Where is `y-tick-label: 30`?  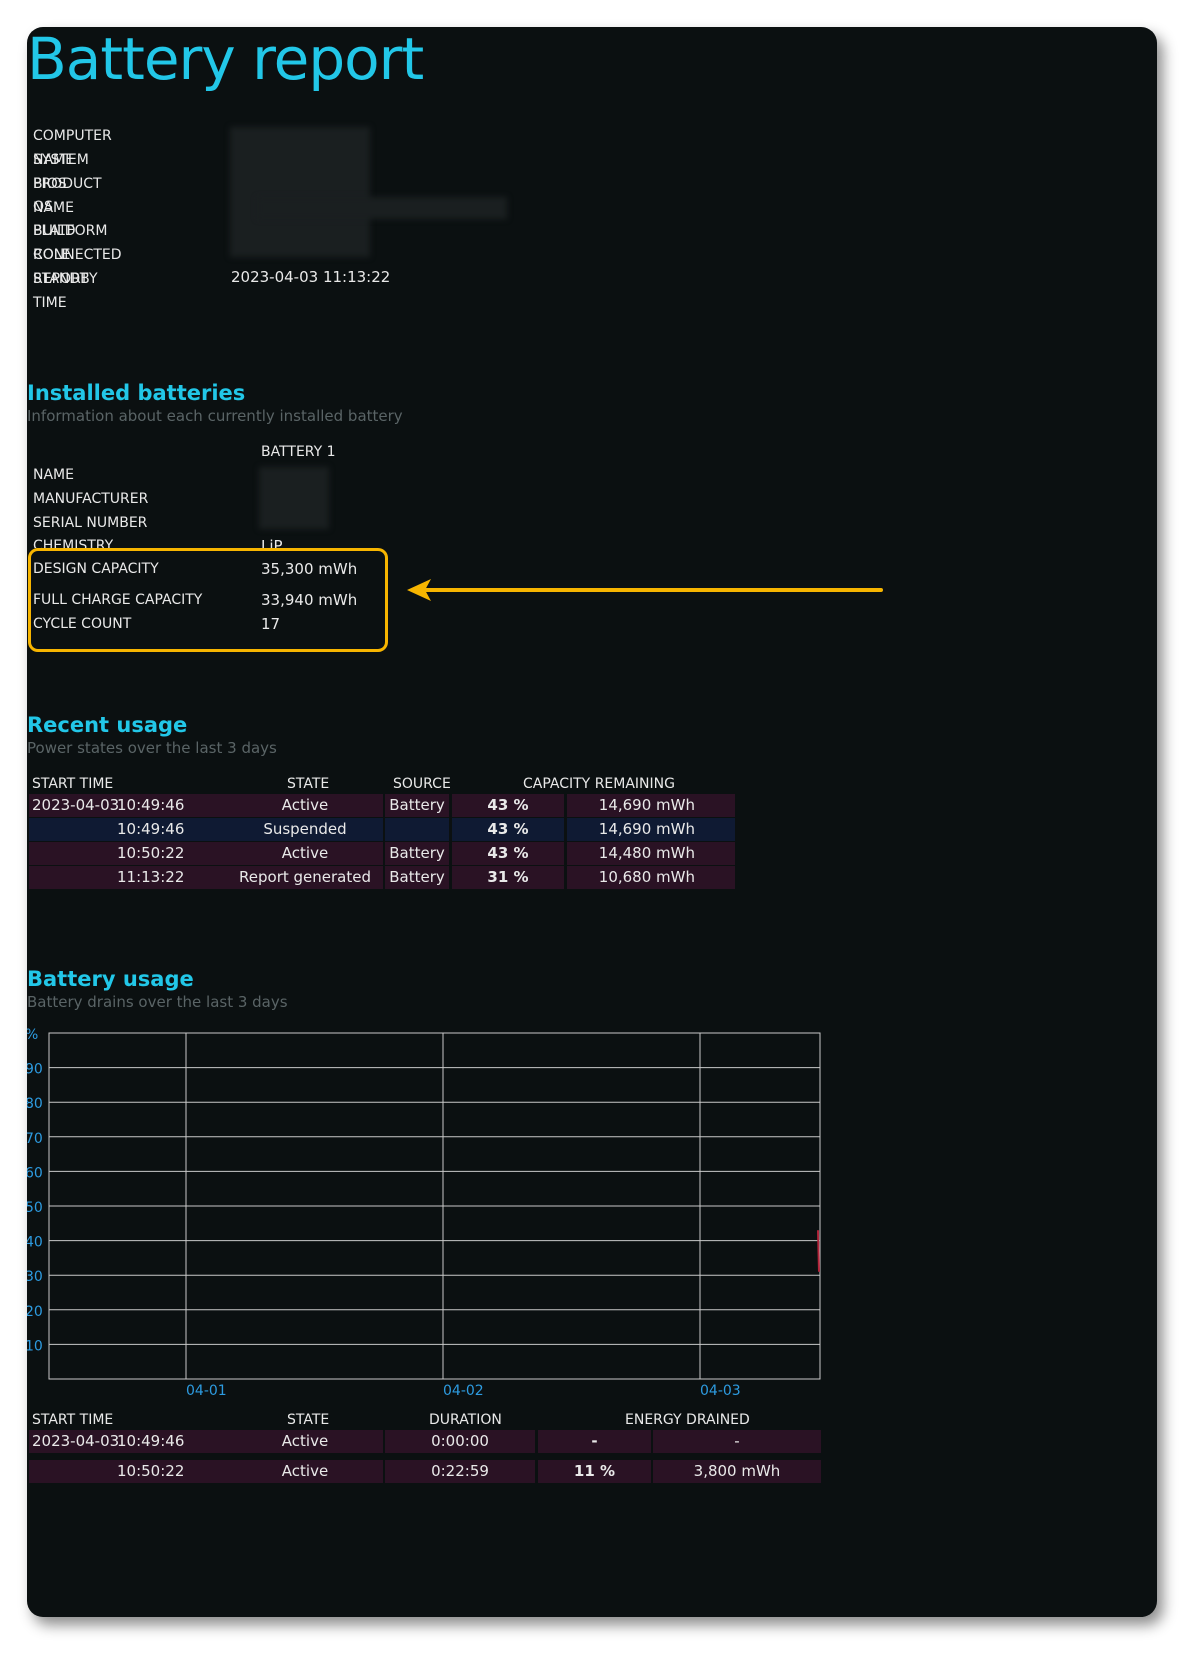 y-tick-label: 30 is located at coordinates (35, 1277).